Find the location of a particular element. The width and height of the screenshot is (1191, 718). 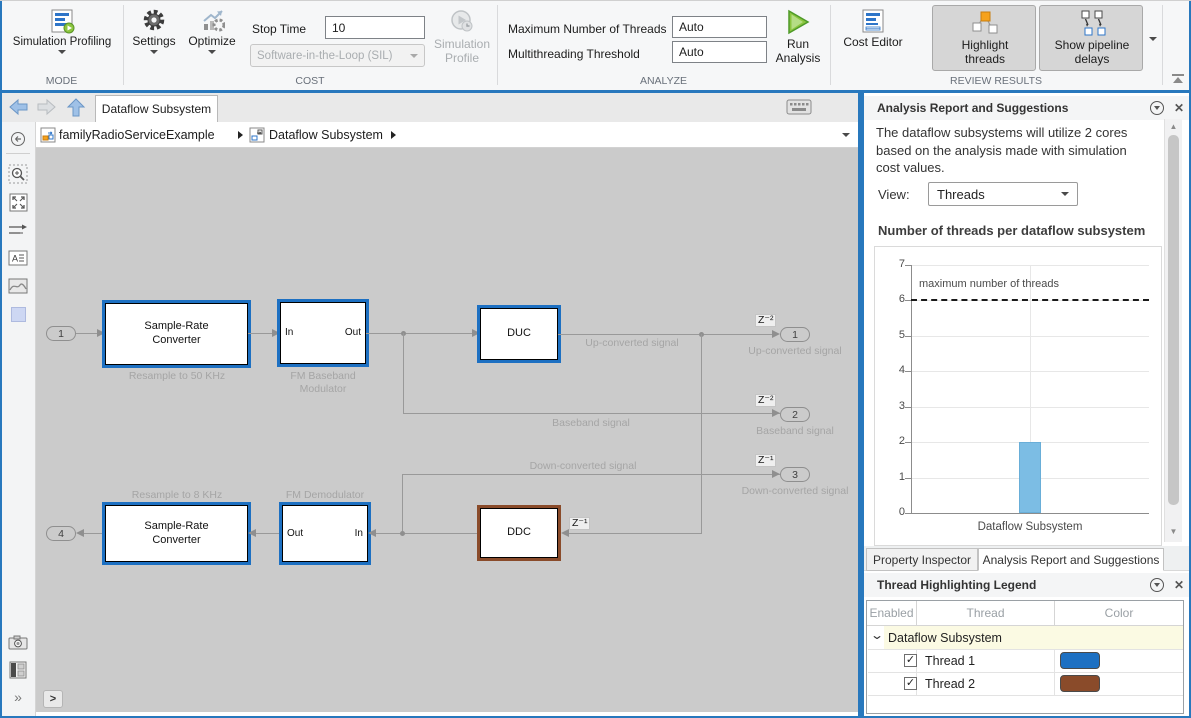

area-box-tool is located at coordinates (18, 314).